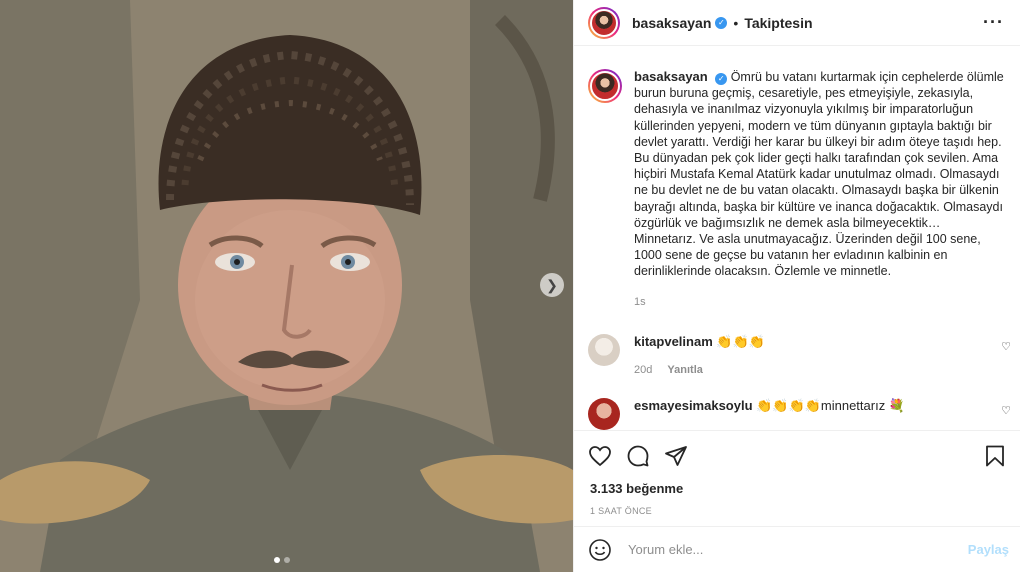 The height and width of the screenshot is (572, 1020). I want to click on save-icon, so click(995, 456).